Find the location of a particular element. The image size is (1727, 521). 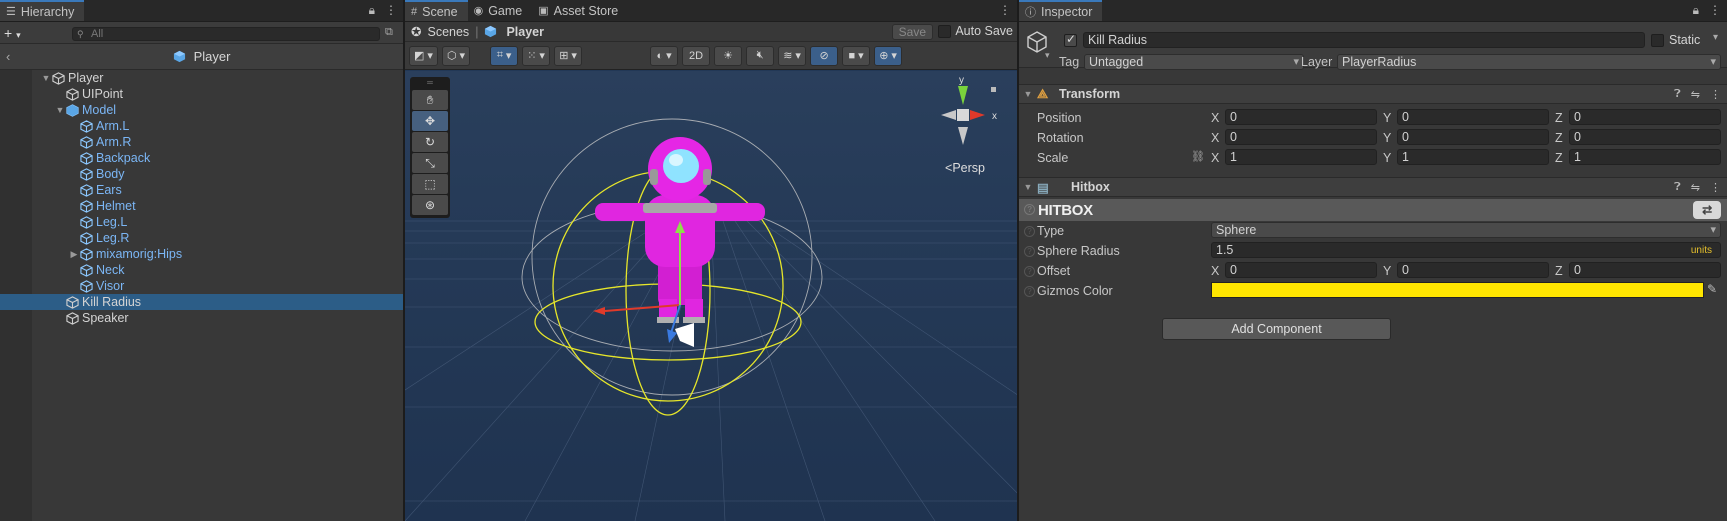

perspective-toggle: <Persp is located at coordinates (965, 168).